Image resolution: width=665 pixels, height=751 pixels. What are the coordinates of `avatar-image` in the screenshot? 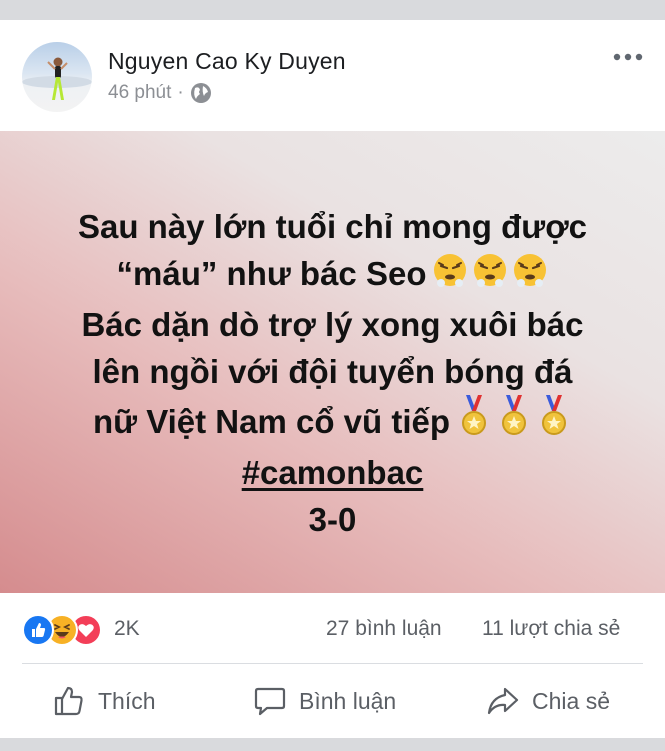 It's located at (57, 78).